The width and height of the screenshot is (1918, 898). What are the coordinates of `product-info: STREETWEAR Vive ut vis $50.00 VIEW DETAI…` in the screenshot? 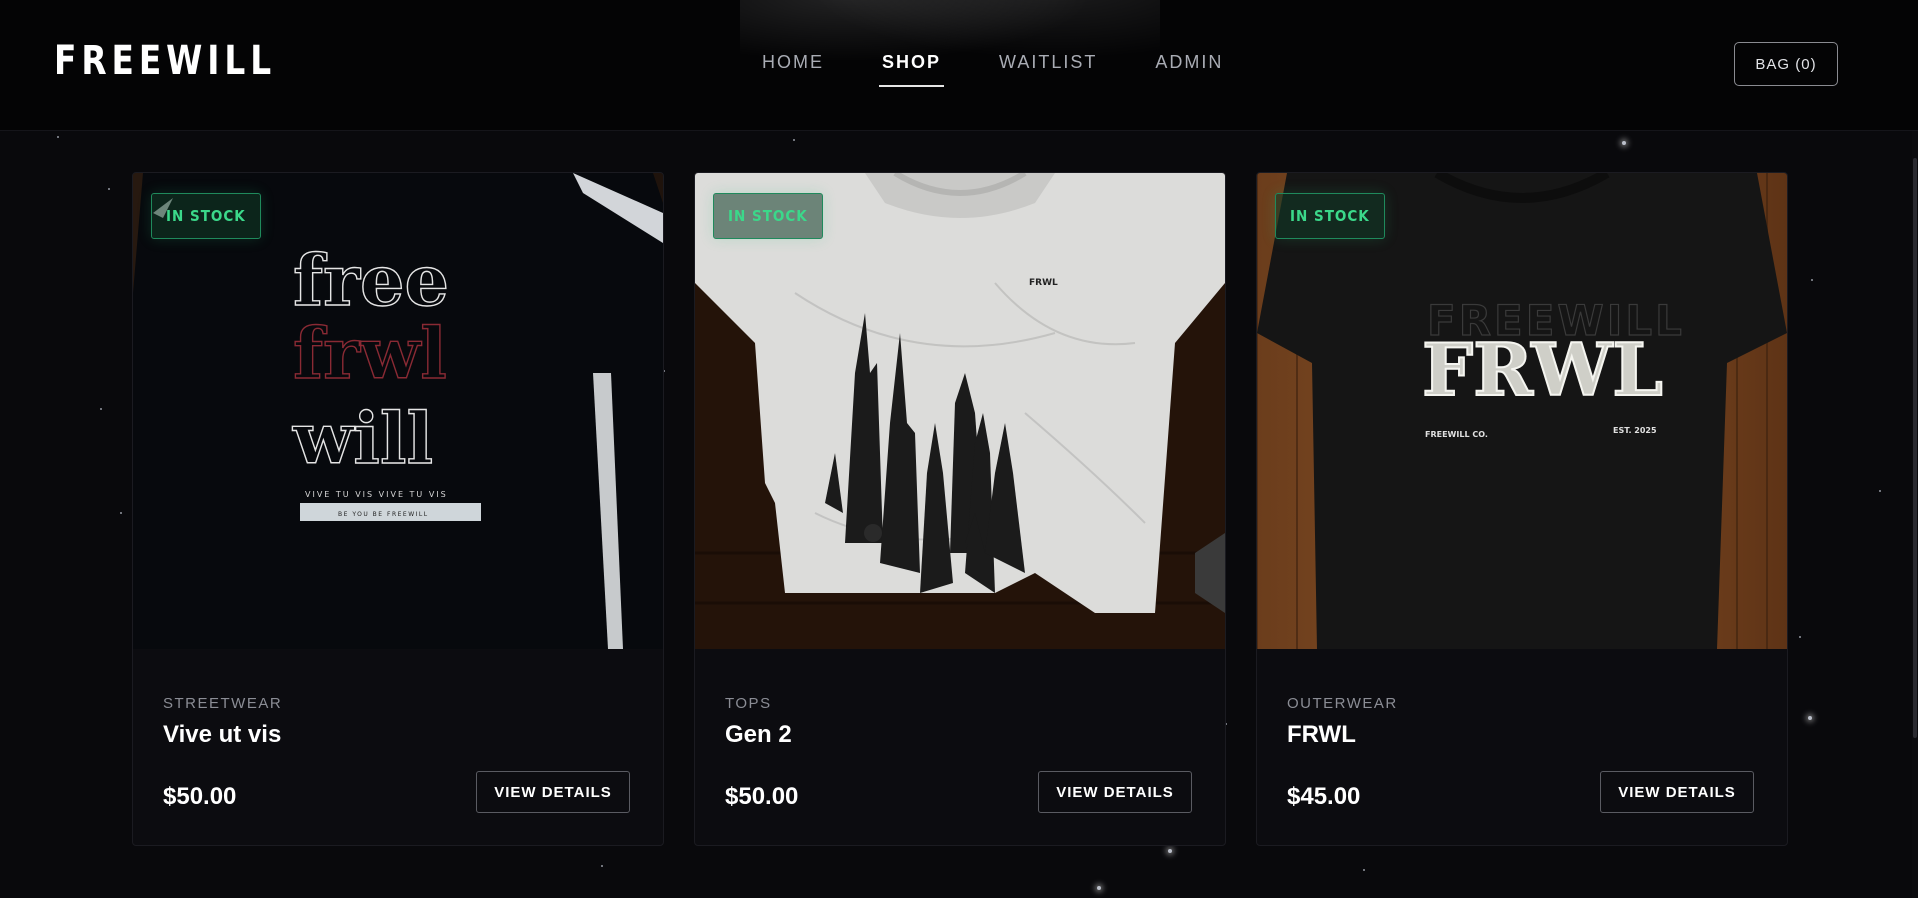 It's located at (398, 747).